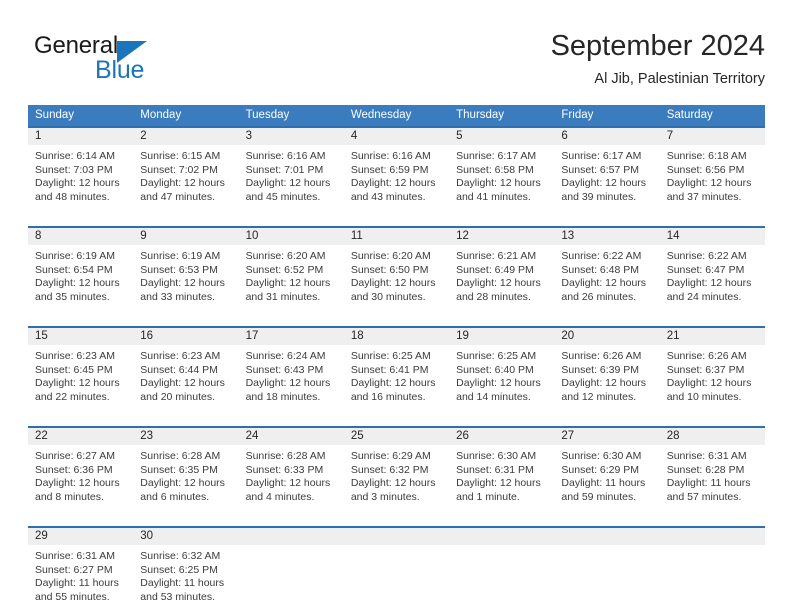 This screenshot has height=614, width=792. I want to click on weekday-header-saturday: Saturday, so click(712, 115).